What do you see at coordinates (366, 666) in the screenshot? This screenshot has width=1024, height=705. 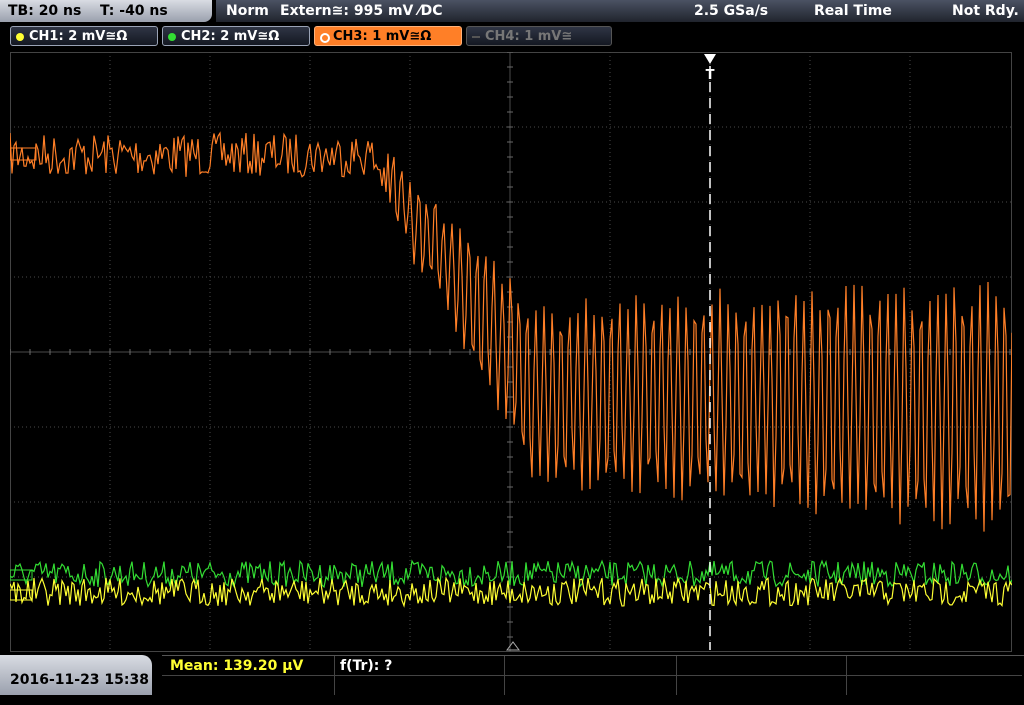 I see `trigger-frequency-measurement: f(Tr): ?` at bounding box center [366, 666].